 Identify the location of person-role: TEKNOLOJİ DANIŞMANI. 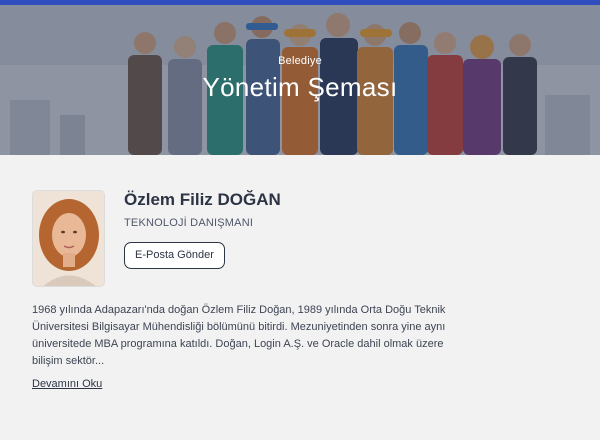
(189, 223).